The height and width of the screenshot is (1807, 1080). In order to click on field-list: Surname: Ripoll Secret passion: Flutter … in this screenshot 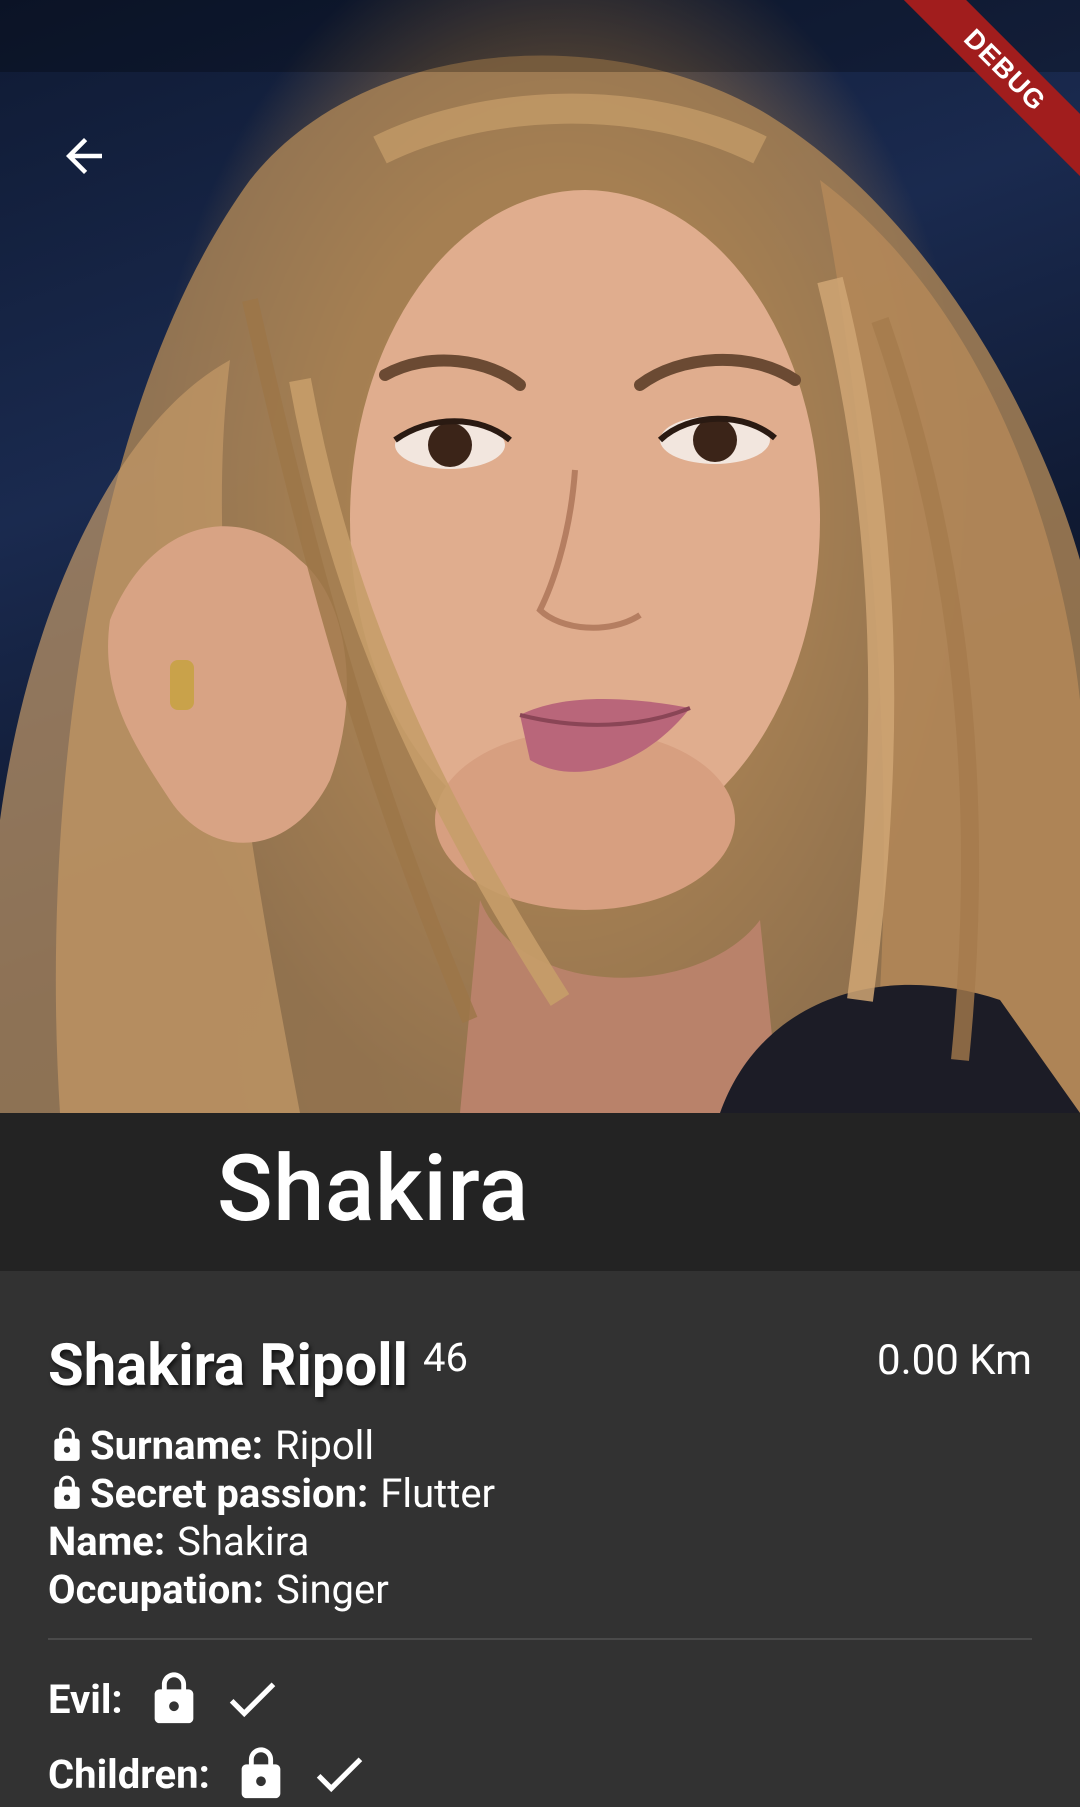, I will do `click(271, 1517)`.